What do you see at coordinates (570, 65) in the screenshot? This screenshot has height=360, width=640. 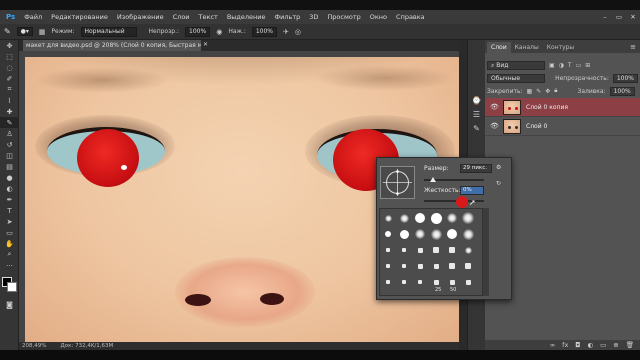 I see `filter-type-icon: T` at bounding box center [570, 65].